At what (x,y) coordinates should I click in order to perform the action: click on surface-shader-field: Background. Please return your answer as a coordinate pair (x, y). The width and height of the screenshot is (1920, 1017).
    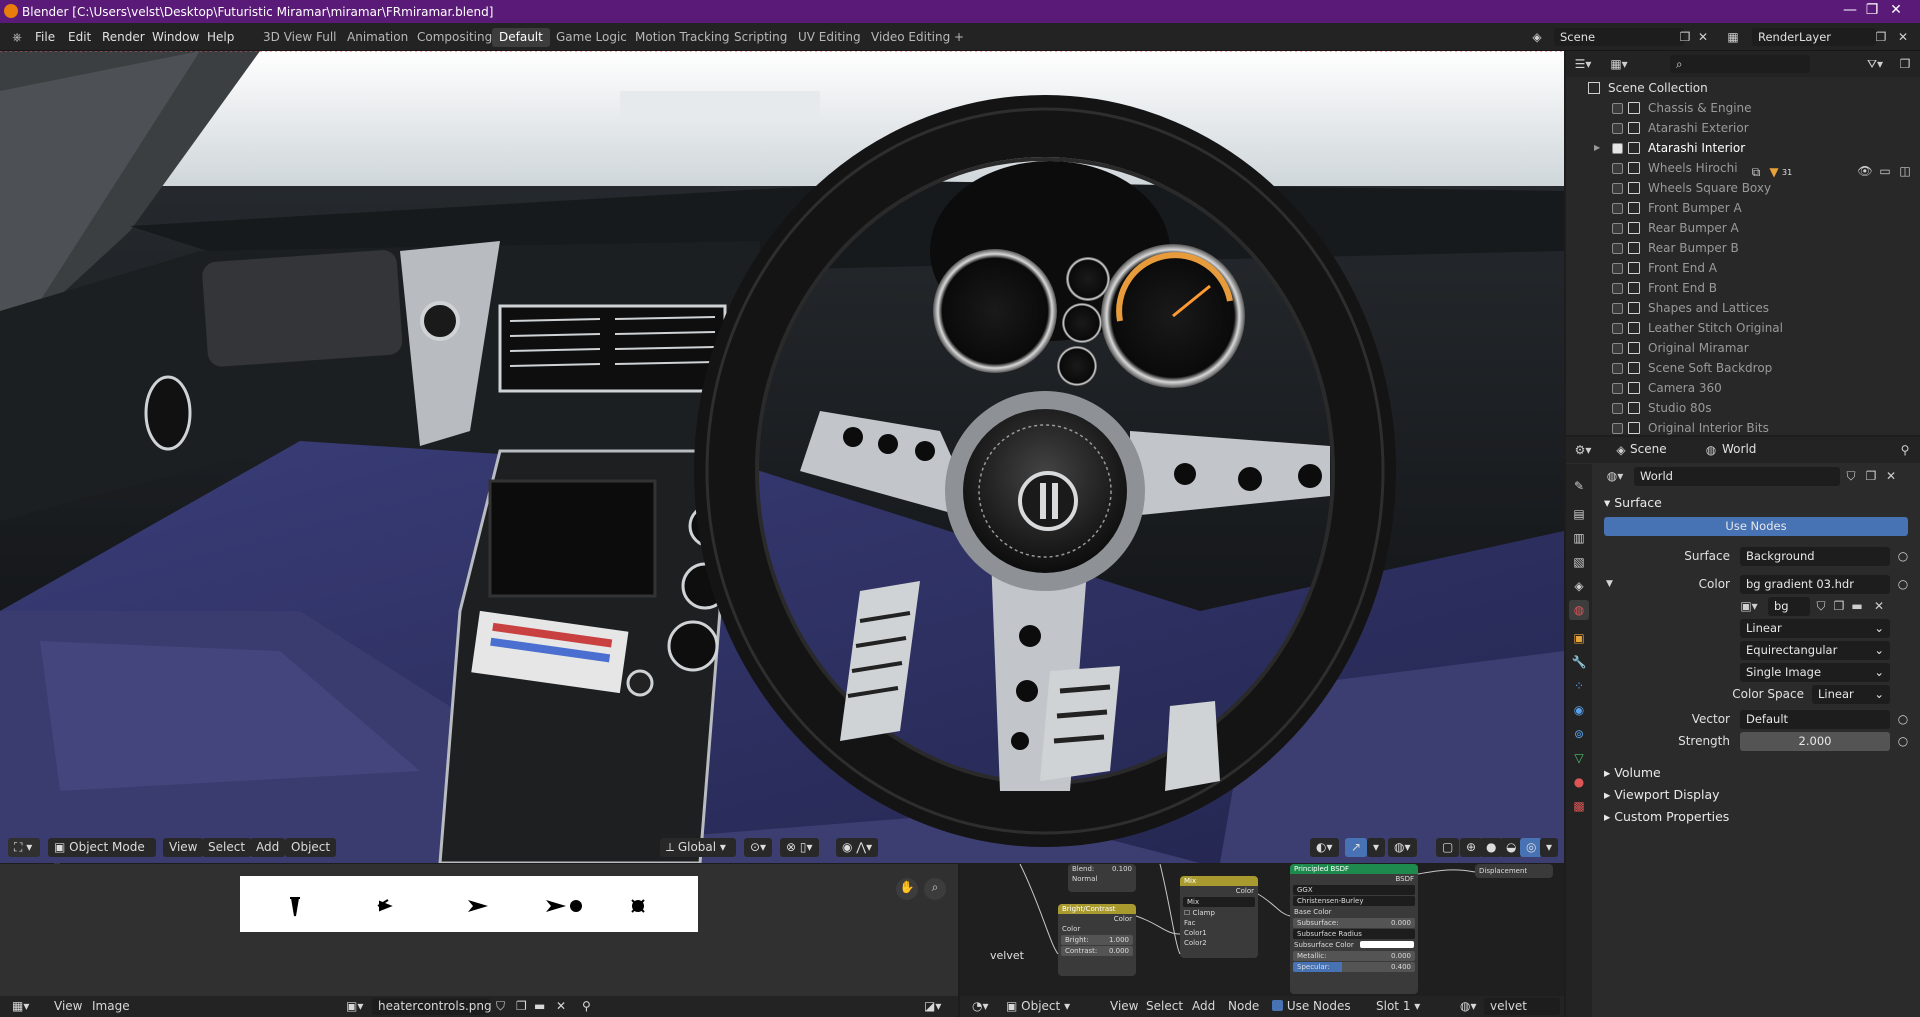
    Looking at the image, I should click on (1815, 556).